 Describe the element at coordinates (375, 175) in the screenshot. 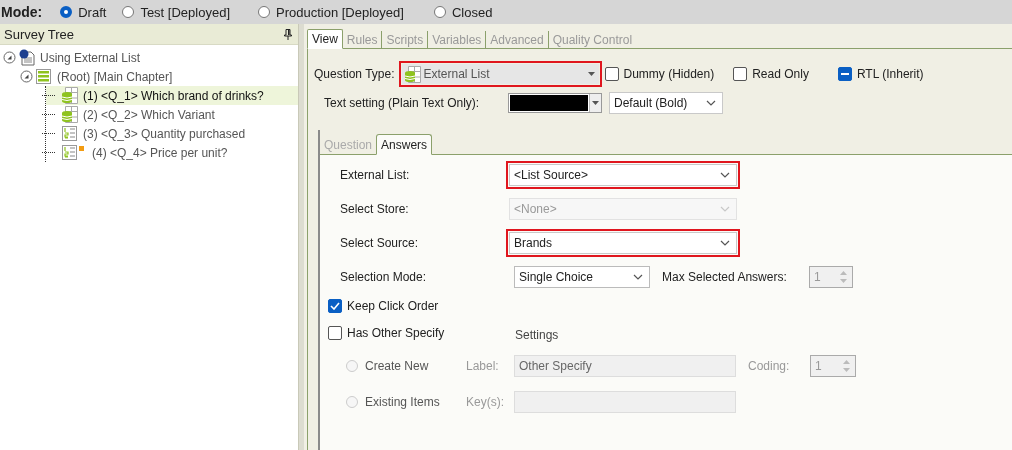

I see `field-label: External List:` at that location.